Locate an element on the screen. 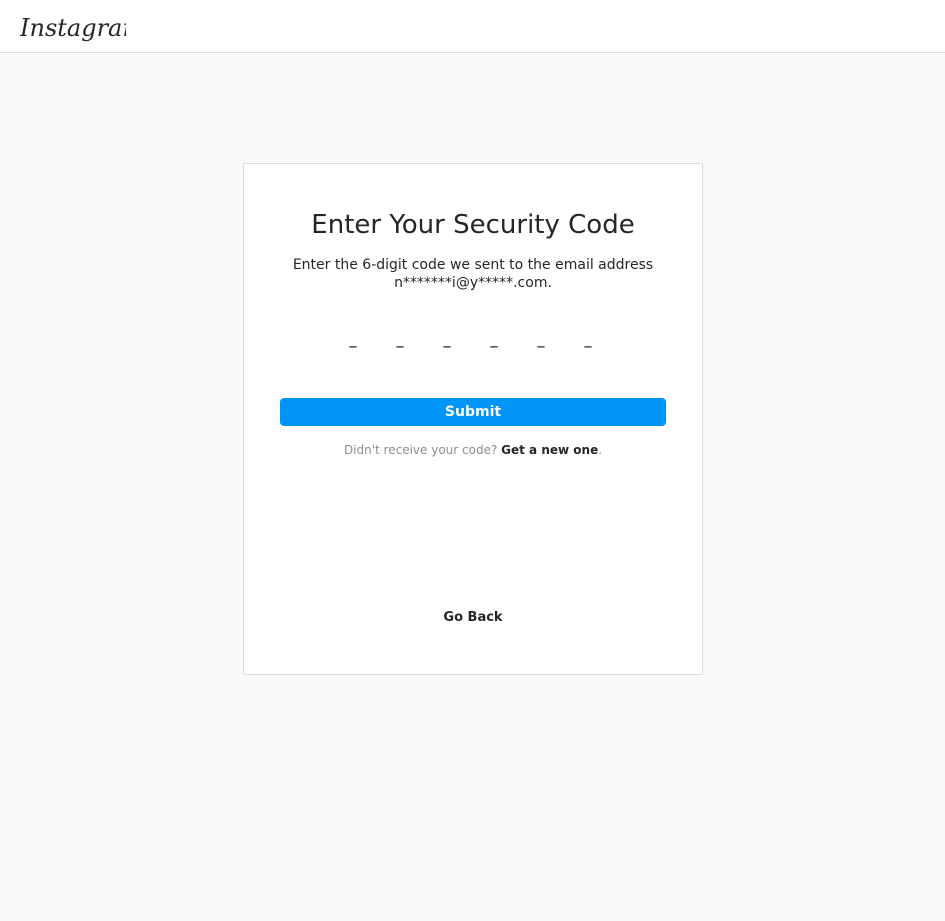  code-digit-3-input is located at coordinates (447, 346).